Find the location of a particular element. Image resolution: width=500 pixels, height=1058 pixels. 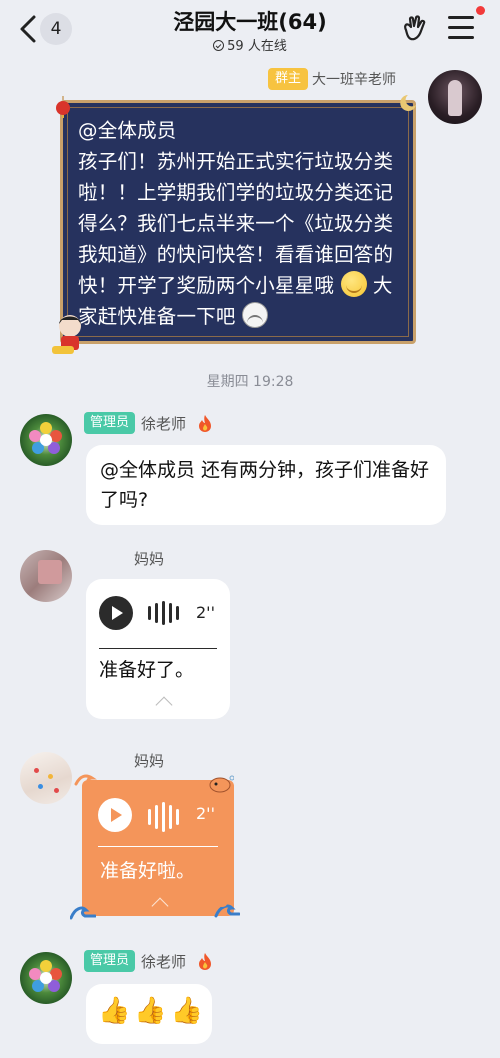

online-count-text: 59 人在线 is located at coordinates (257, 46).